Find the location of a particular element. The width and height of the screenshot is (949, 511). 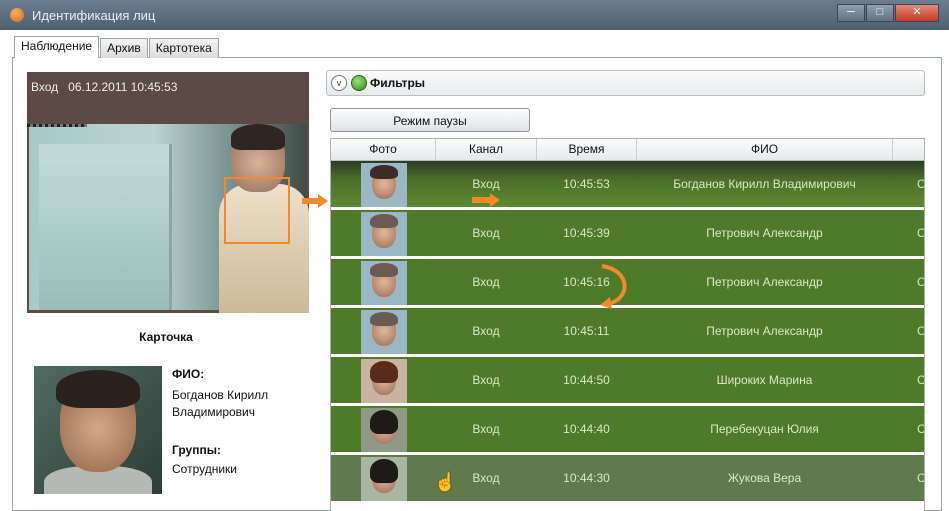

chevron-down-icon: v is located at coordinates (339, 83).